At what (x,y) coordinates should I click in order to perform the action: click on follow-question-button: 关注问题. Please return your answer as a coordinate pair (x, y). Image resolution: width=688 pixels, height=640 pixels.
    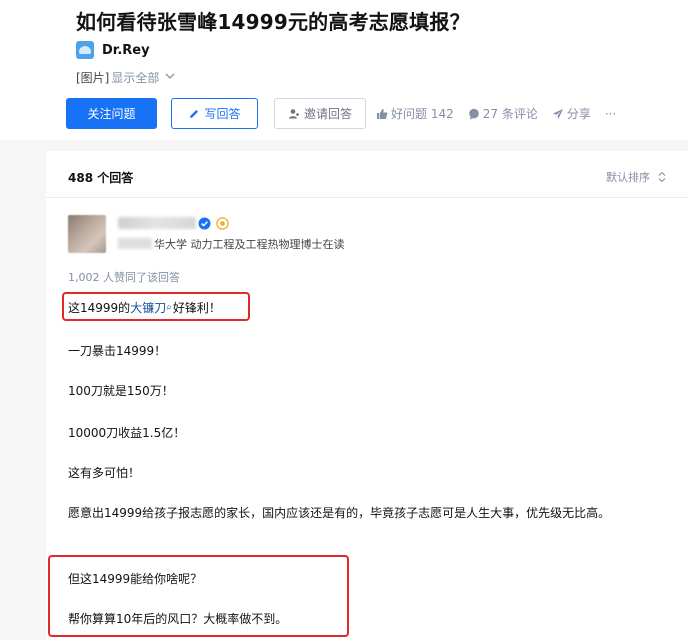
    Looking at the image, I should click on (111, 113).